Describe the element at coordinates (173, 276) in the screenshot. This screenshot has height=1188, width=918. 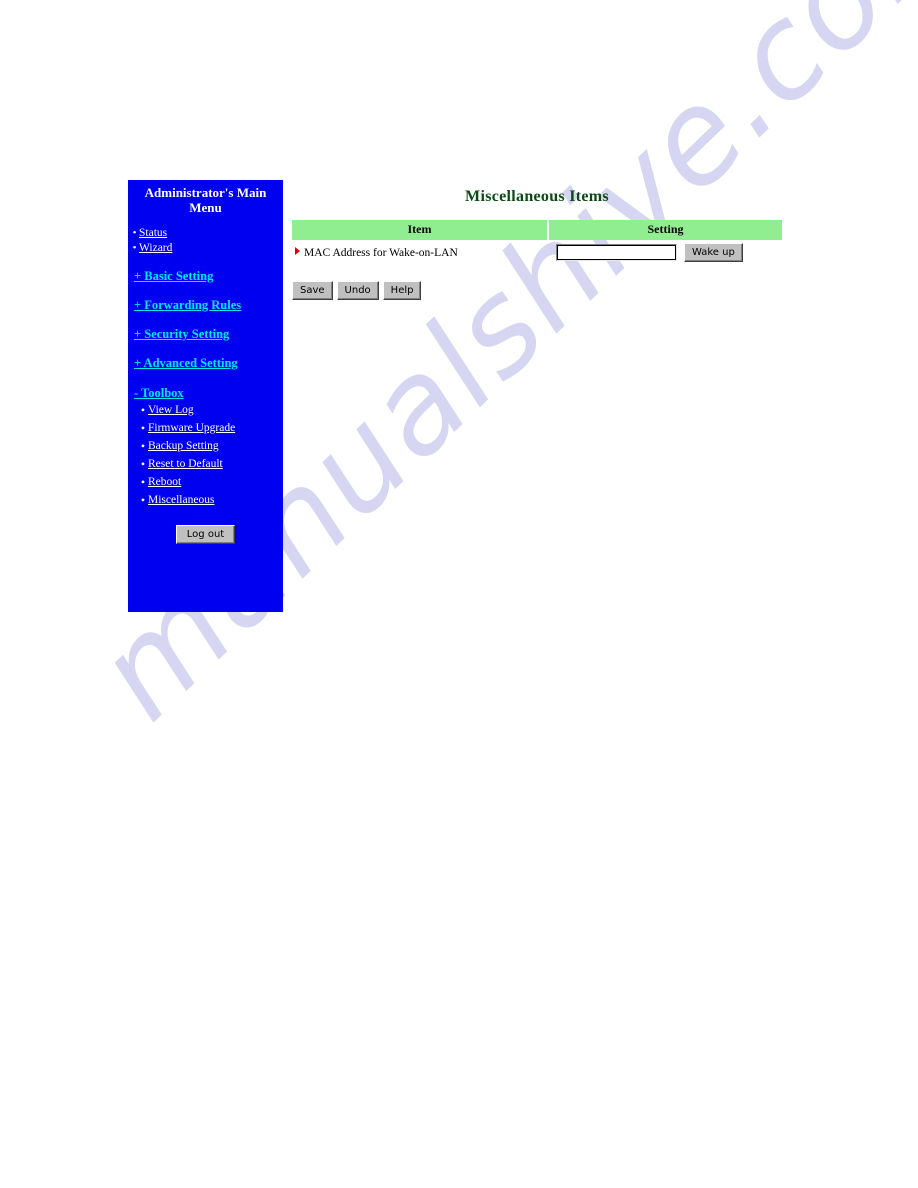
I see `sidebar-section-label: + Basic Setting` at that location.